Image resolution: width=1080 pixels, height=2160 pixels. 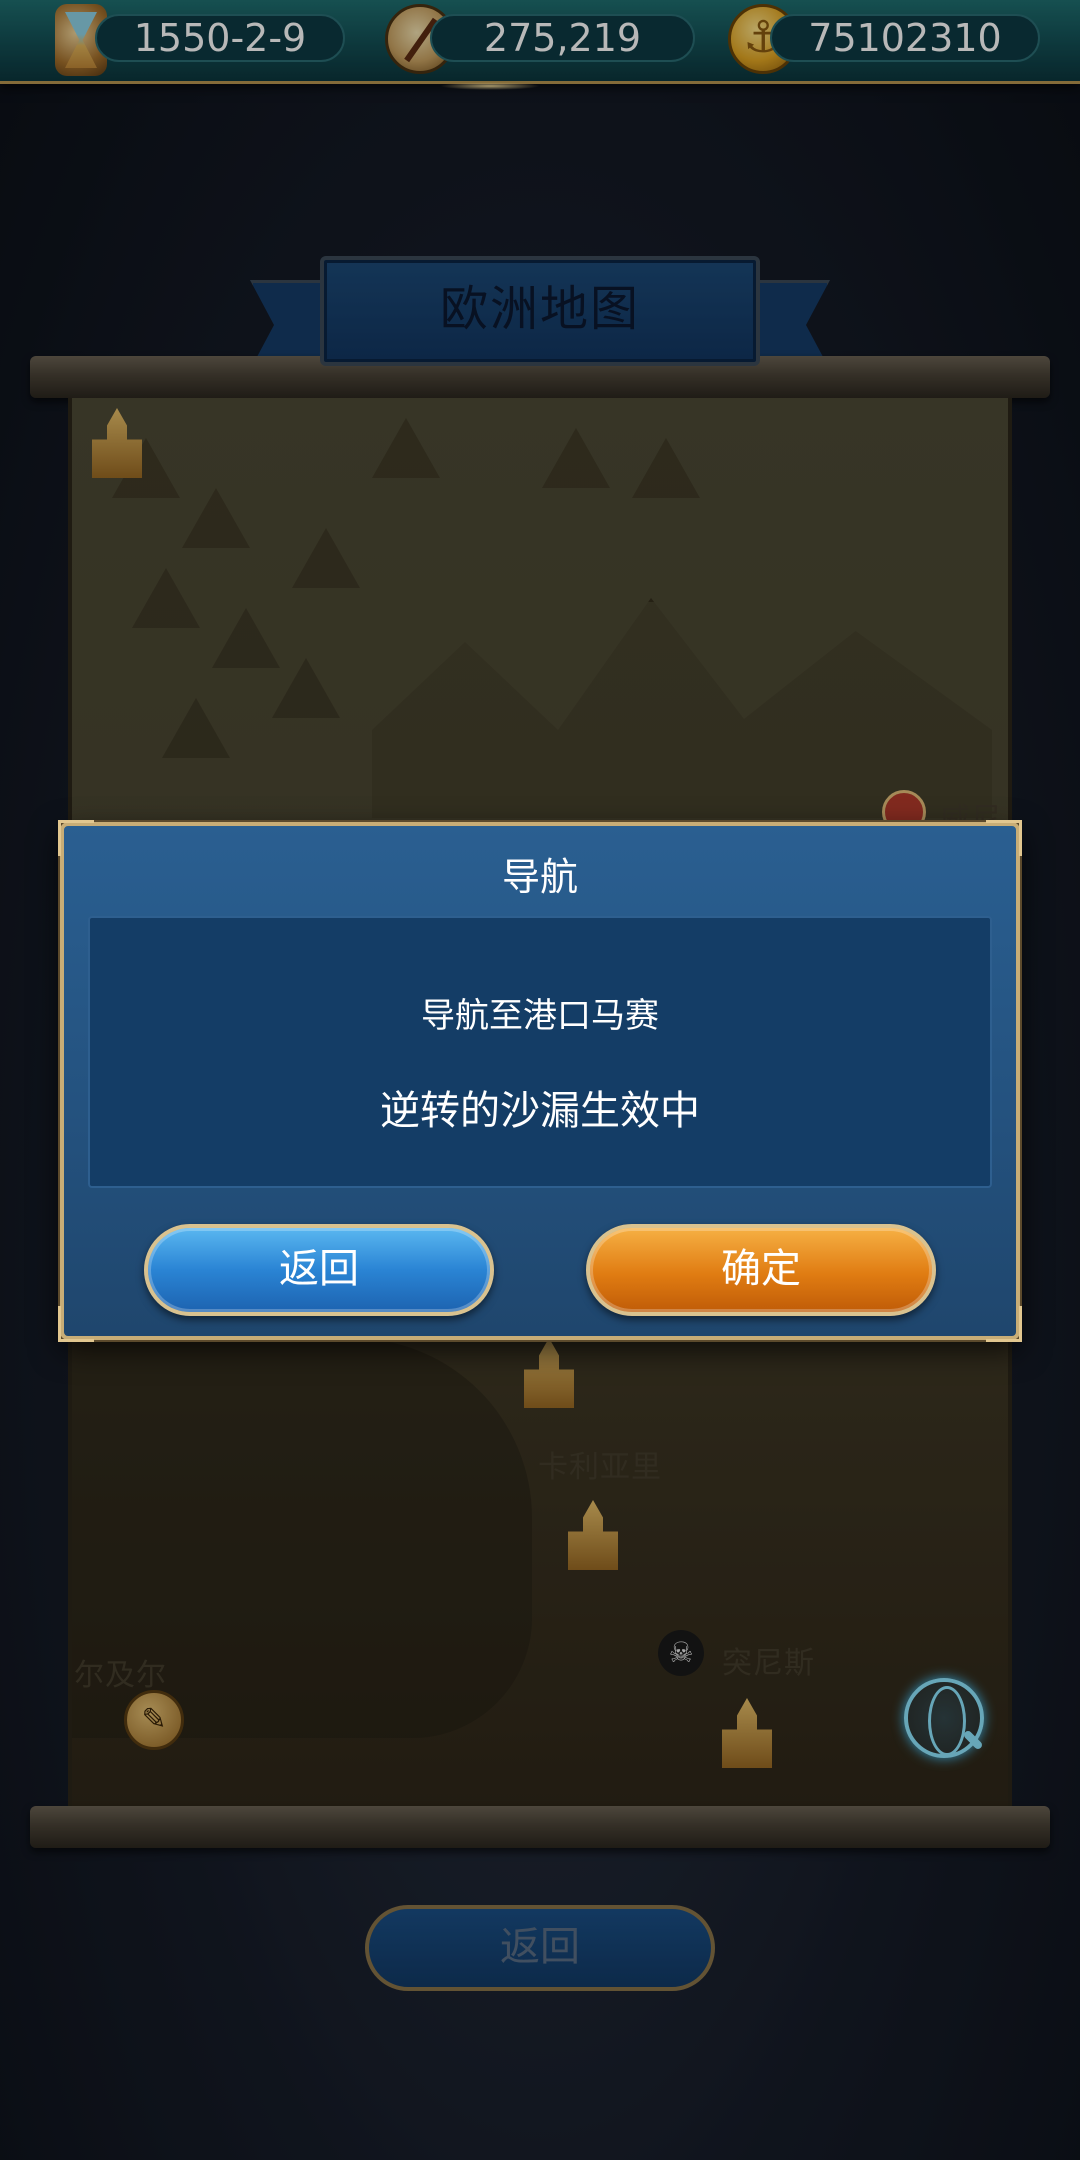 I want to click on confirm-button: 确定, so click(x=761, y=1270).